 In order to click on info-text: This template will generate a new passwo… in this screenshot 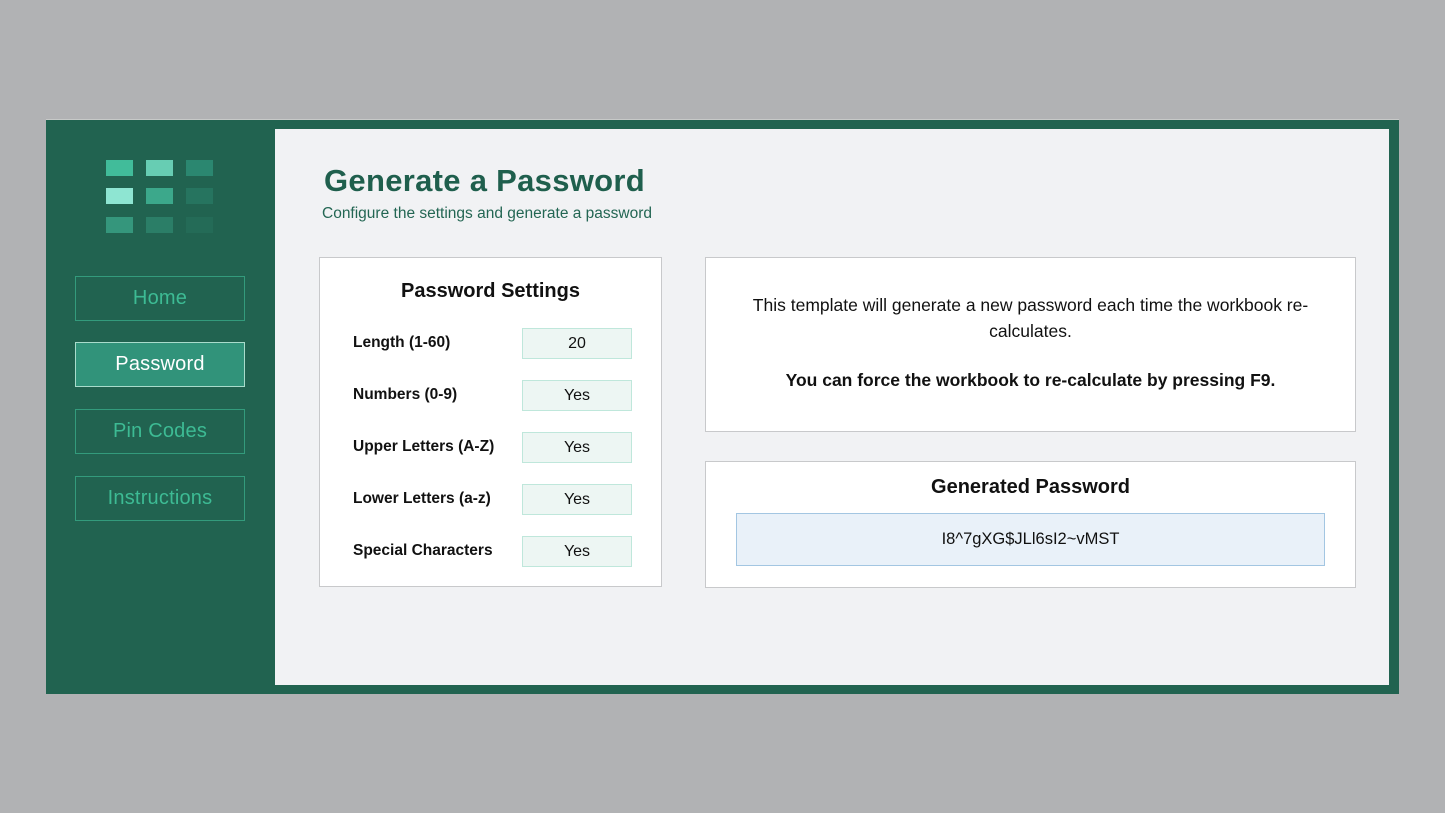, I will do `click(1030, 318)`.